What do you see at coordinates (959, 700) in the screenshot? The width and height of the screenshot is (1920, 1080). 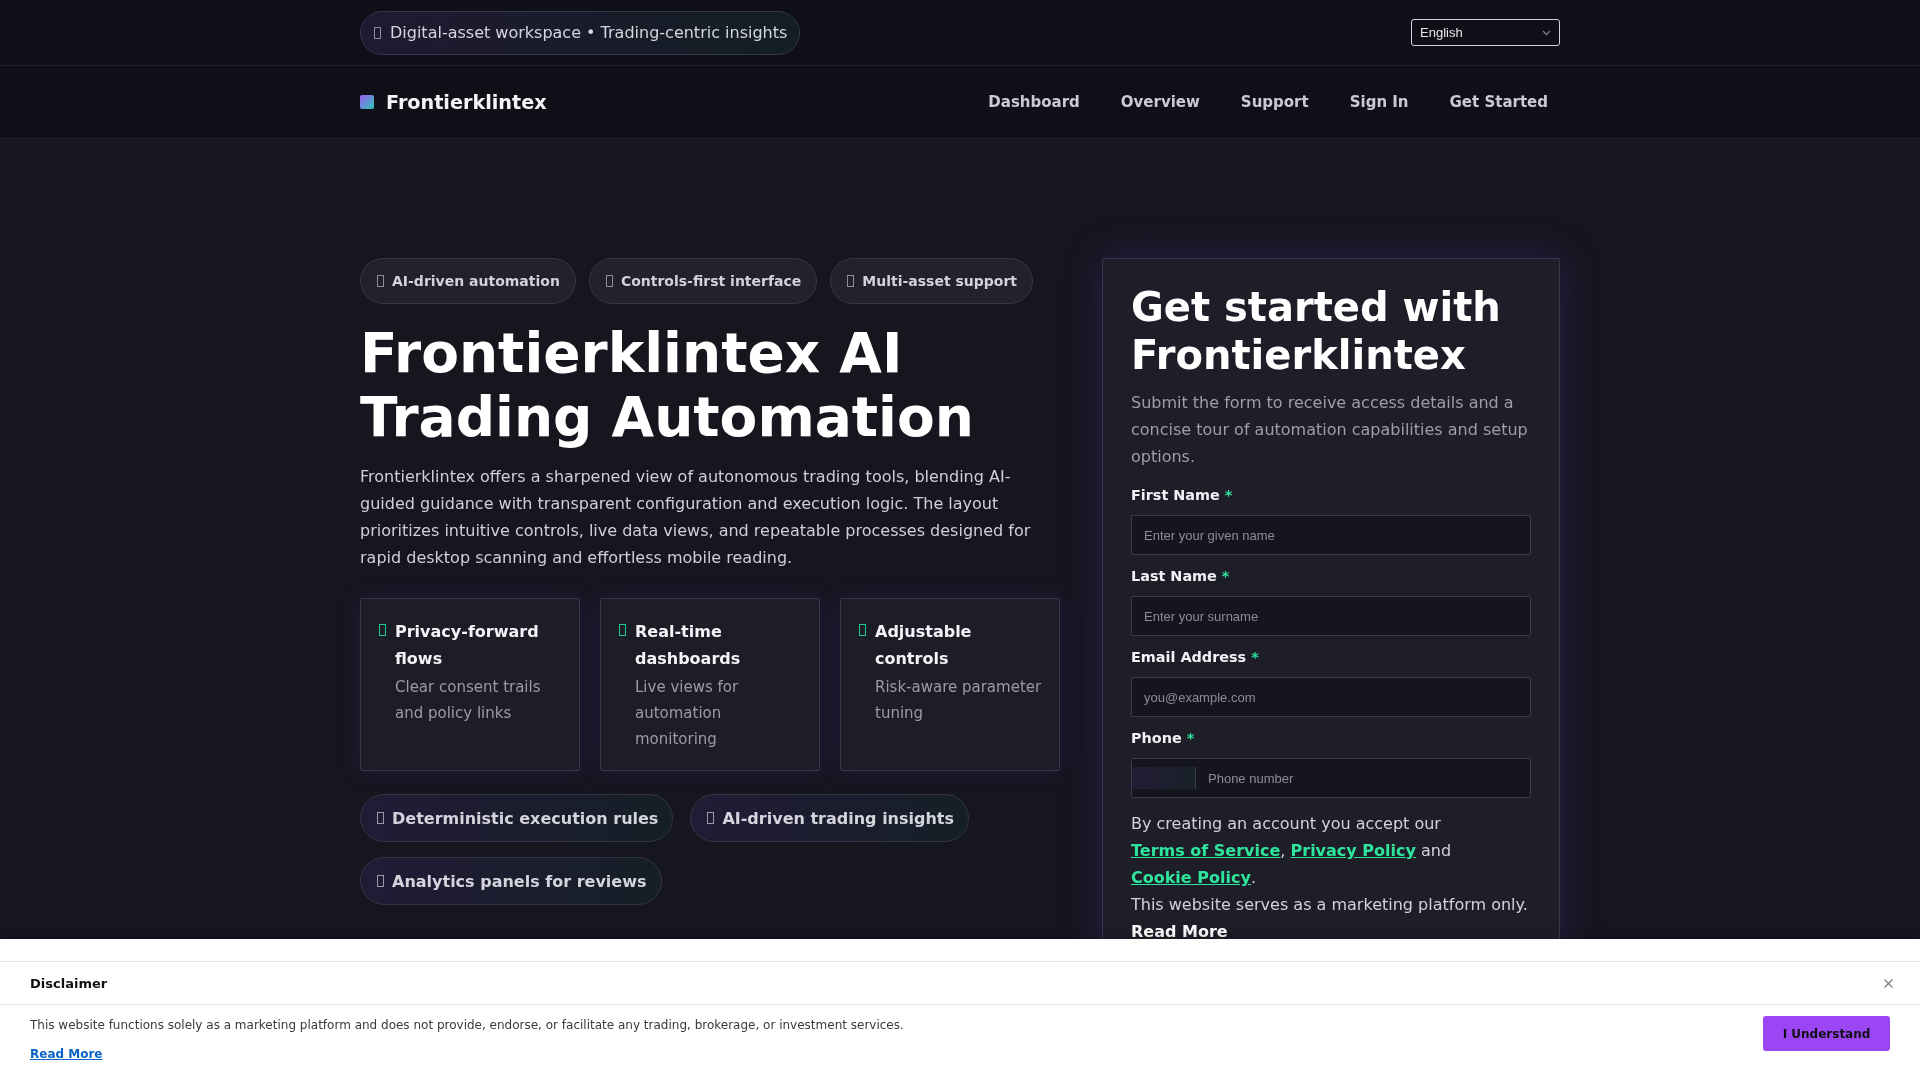 I see `feature-description: Risk-aware parameter tuning` at bounding box center [959, 700].